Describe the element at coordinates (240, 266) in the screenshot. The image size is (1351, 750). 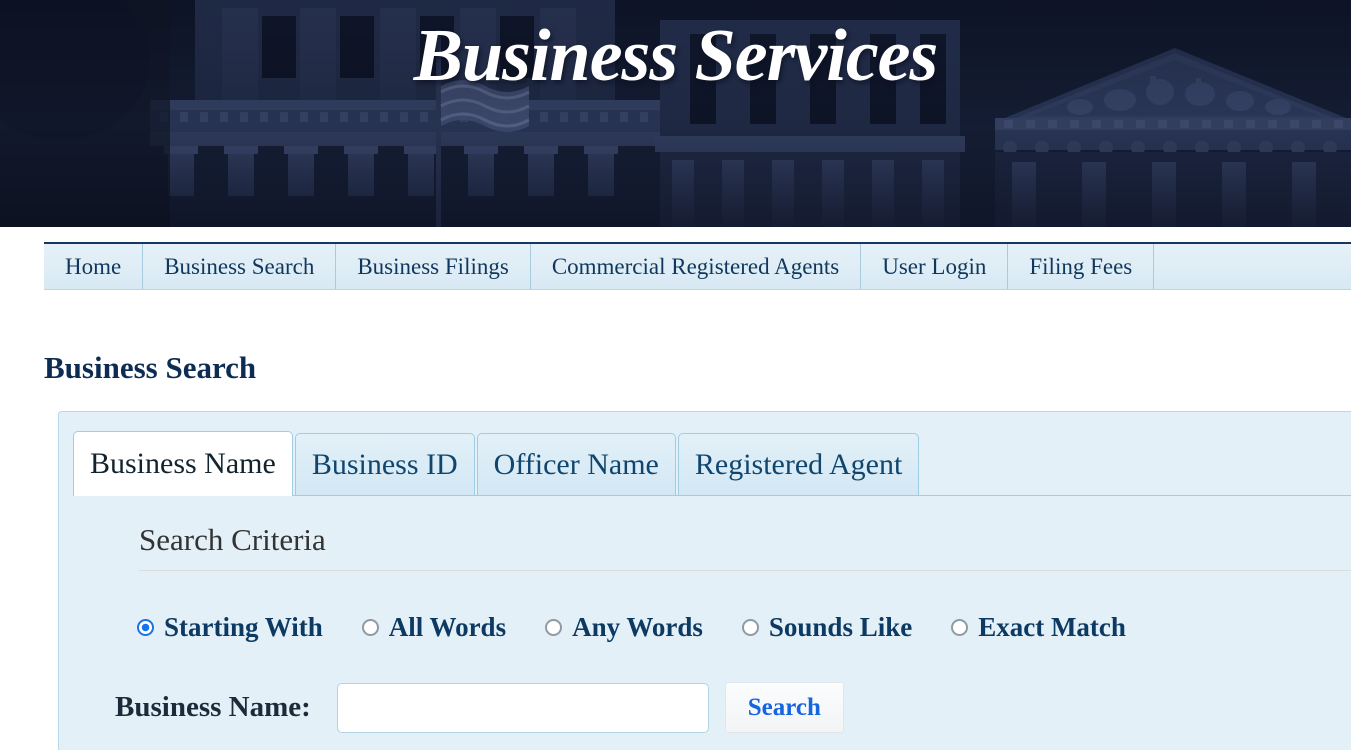
I see `nav-item-business-search: Business Search` at that location.